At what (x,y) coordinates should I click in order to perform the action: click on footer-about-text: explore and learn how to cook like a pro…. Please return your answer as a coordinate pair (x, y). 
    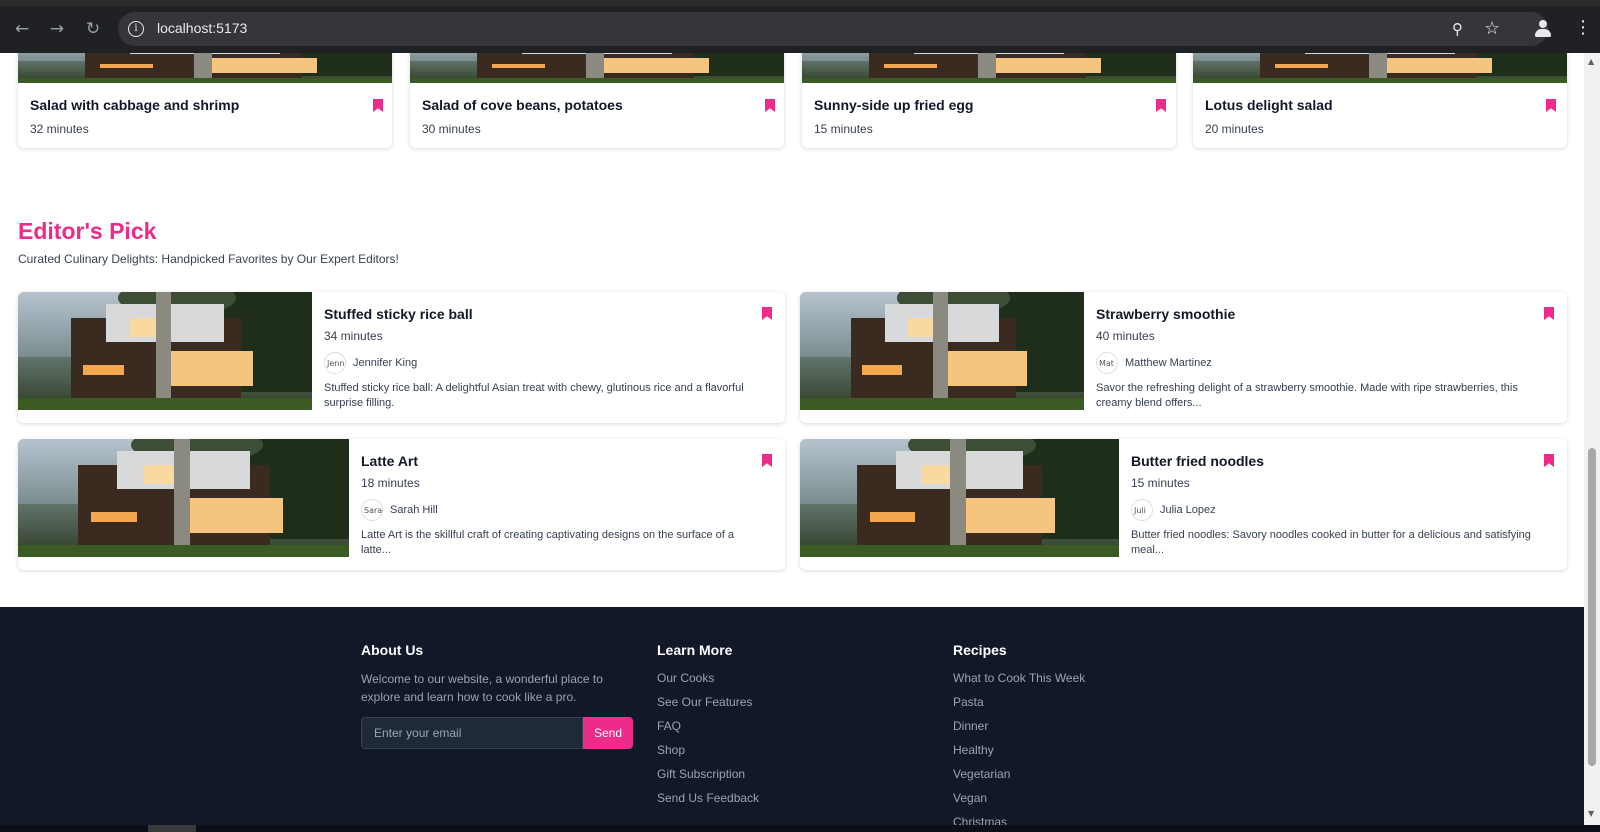
    Looking at the image, I should click on (469, 697).